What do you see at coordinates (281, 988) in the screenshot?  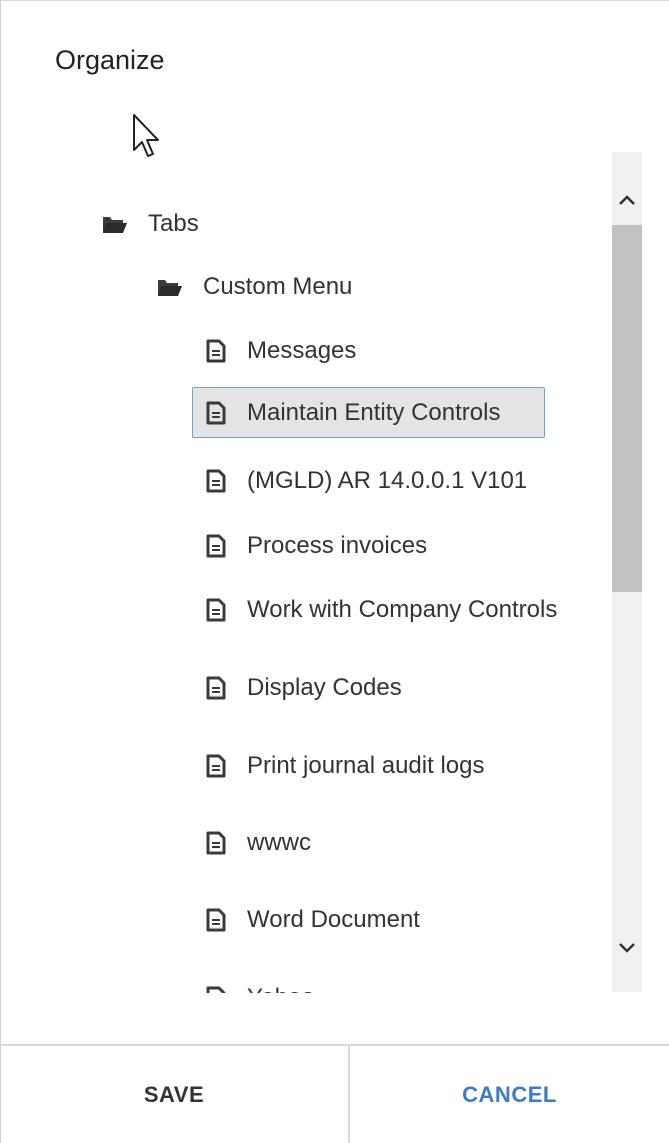 I see `tree-item-label: Yahoo` at bounding box center [281, 988].